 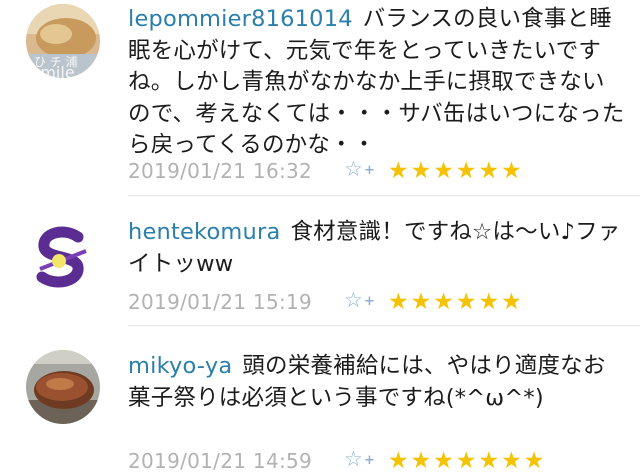 I want to click on comment-username: hentekomura, so click(x=204, y=232).